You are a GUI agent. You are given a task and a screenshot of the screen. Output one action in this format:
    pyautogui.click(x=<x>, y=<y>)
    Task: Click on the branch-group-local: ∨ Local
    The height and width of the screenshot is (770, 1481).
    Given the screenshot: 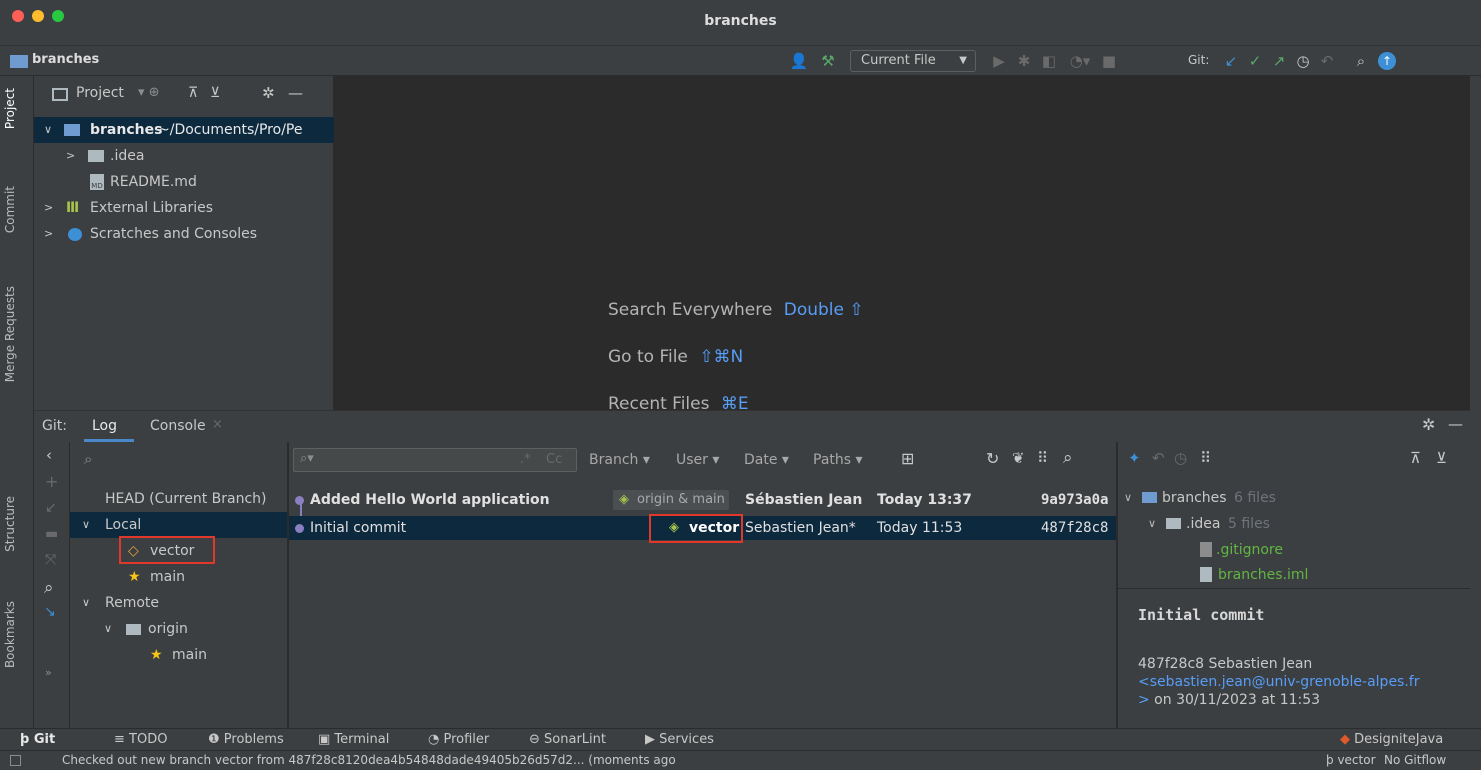 What is the action you would take?
    pyautogui.click(x=178, y=525)
    